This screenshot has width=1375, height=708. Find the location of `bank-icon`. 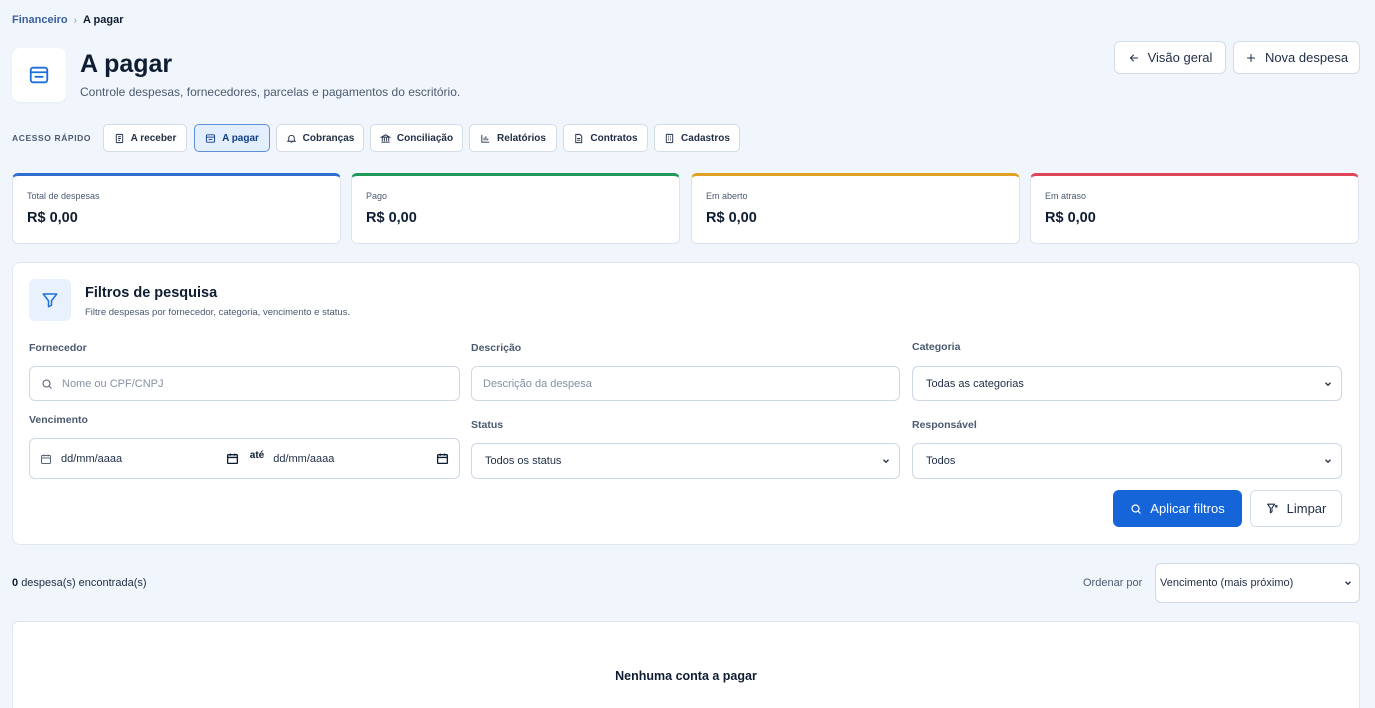

bank-icon is located at coordinates (385, 138).